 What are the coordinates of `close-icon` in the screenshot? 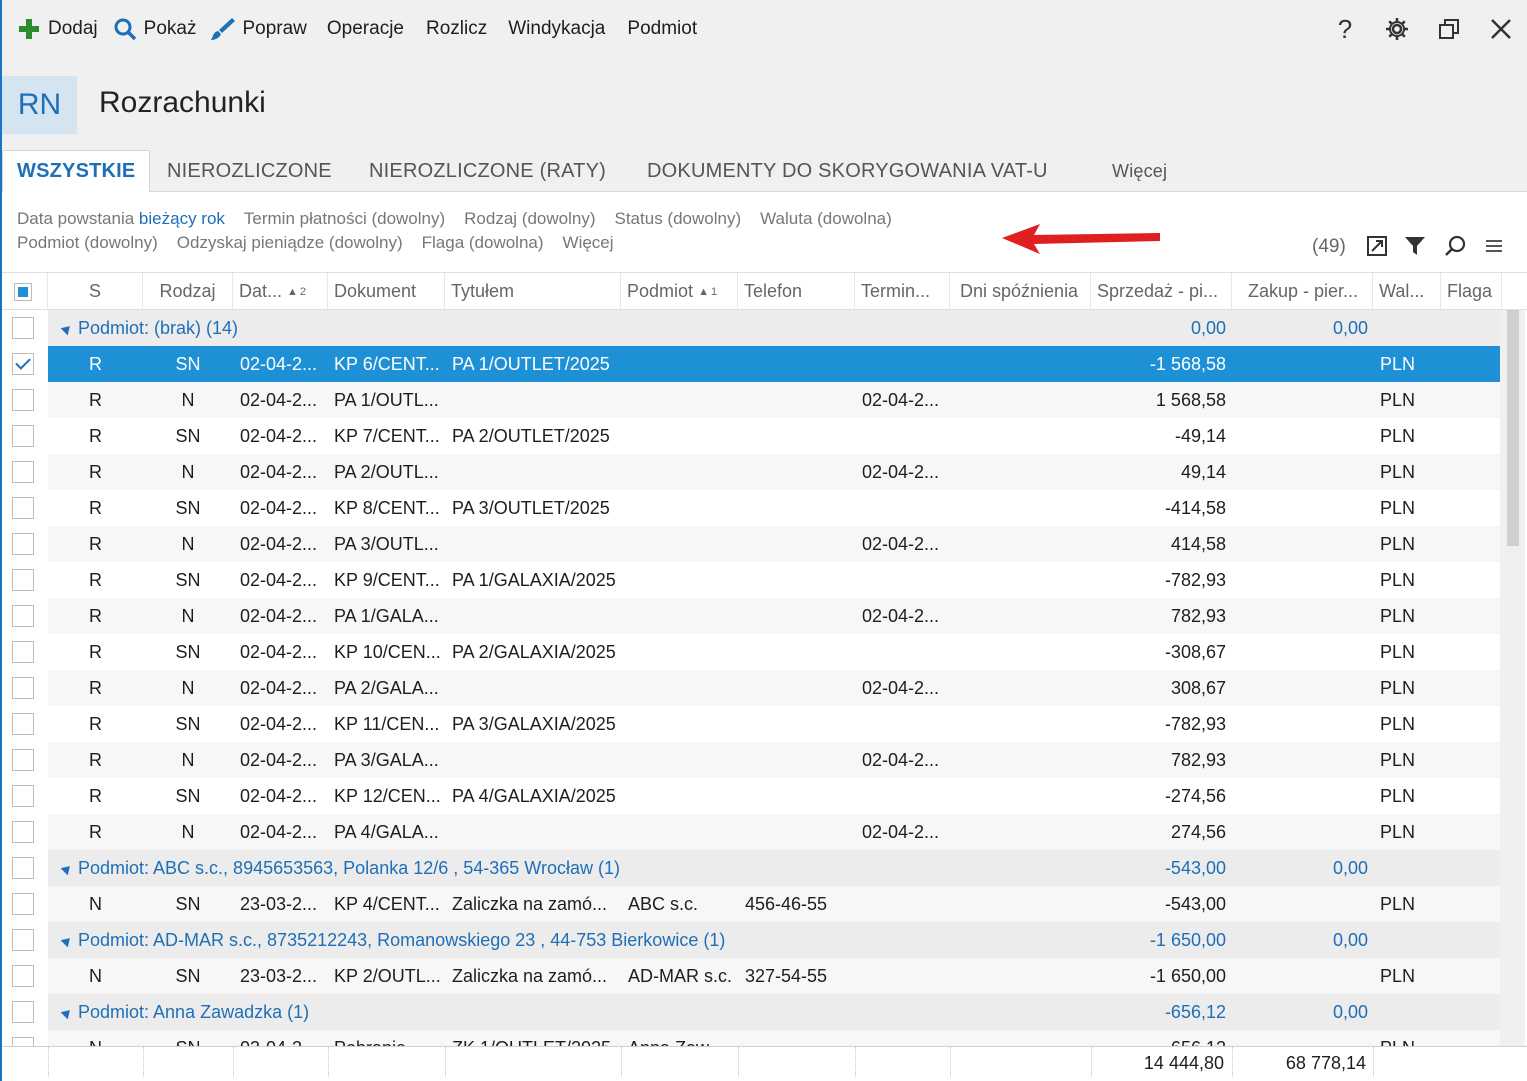 It's located at (1501, 29).